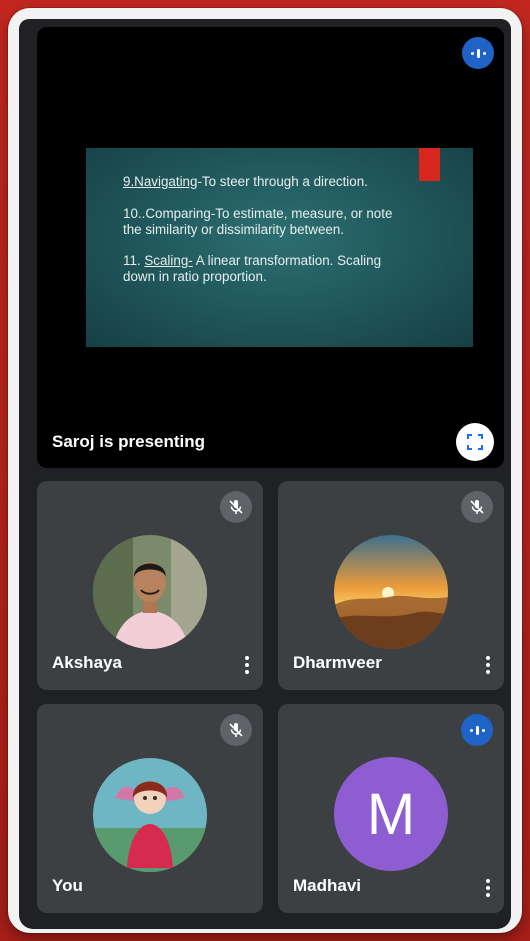  What do you see at coordinates (129, 441) in the screenshot?
I see `presenter-label: Saroj is presenting` at bounding box center [129, 441].